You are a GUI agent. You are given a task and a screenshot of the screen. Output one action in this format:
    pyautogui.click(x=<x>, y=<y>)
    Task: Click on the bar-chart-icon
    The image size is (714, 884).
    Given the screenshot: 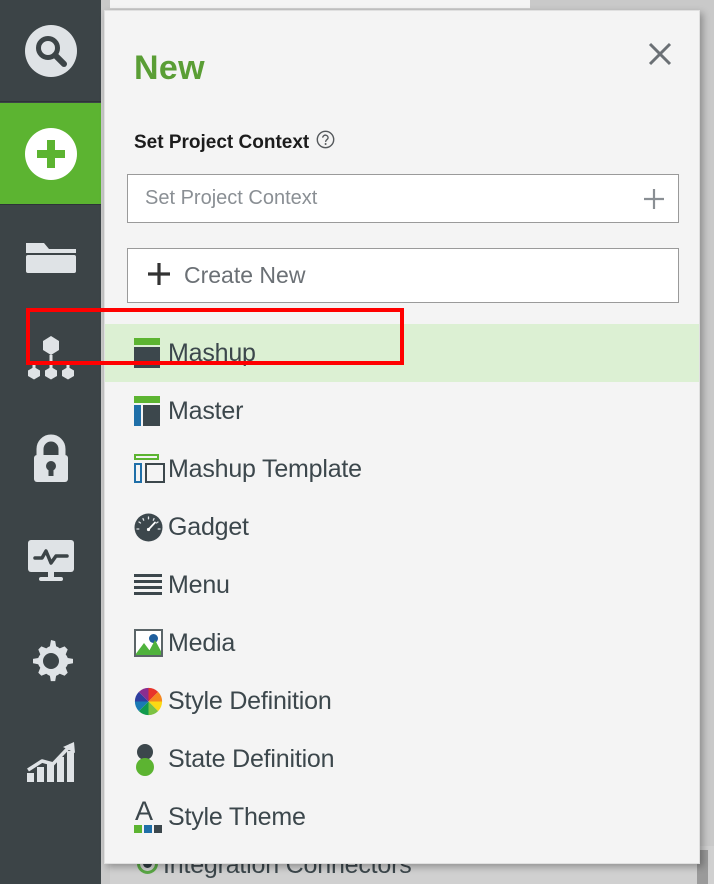 What is the action you would take?
    pyautogui.click(x=51, y=762)
    